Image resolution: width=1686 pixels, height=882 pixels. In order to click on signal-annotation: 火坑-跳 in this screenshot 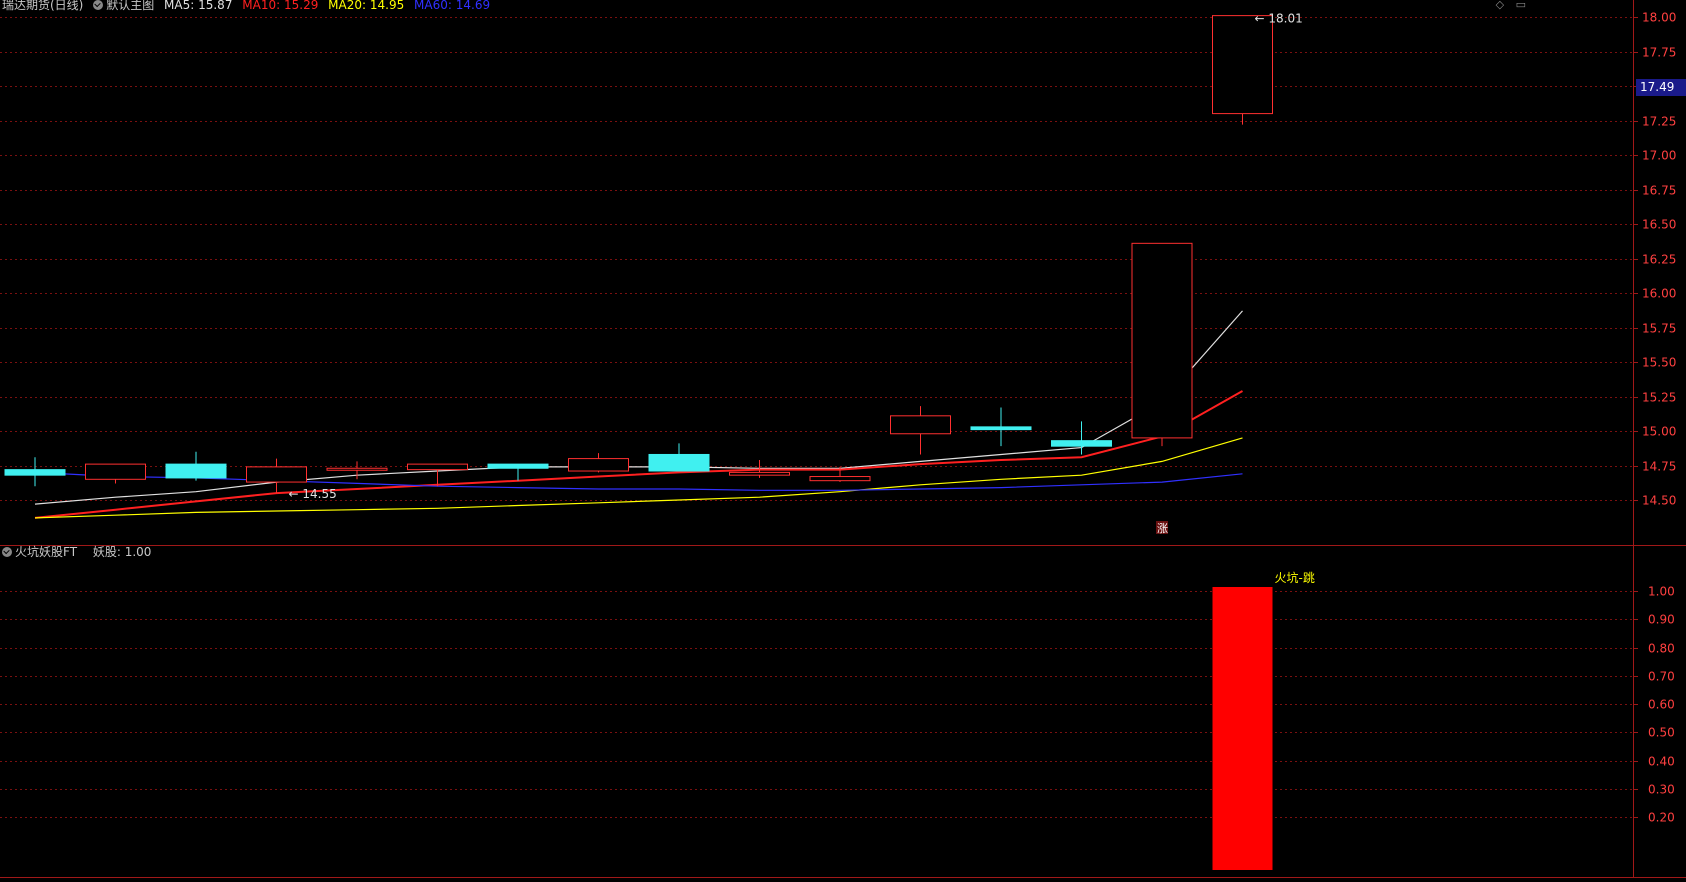, I will do `click(1295, 577)`.